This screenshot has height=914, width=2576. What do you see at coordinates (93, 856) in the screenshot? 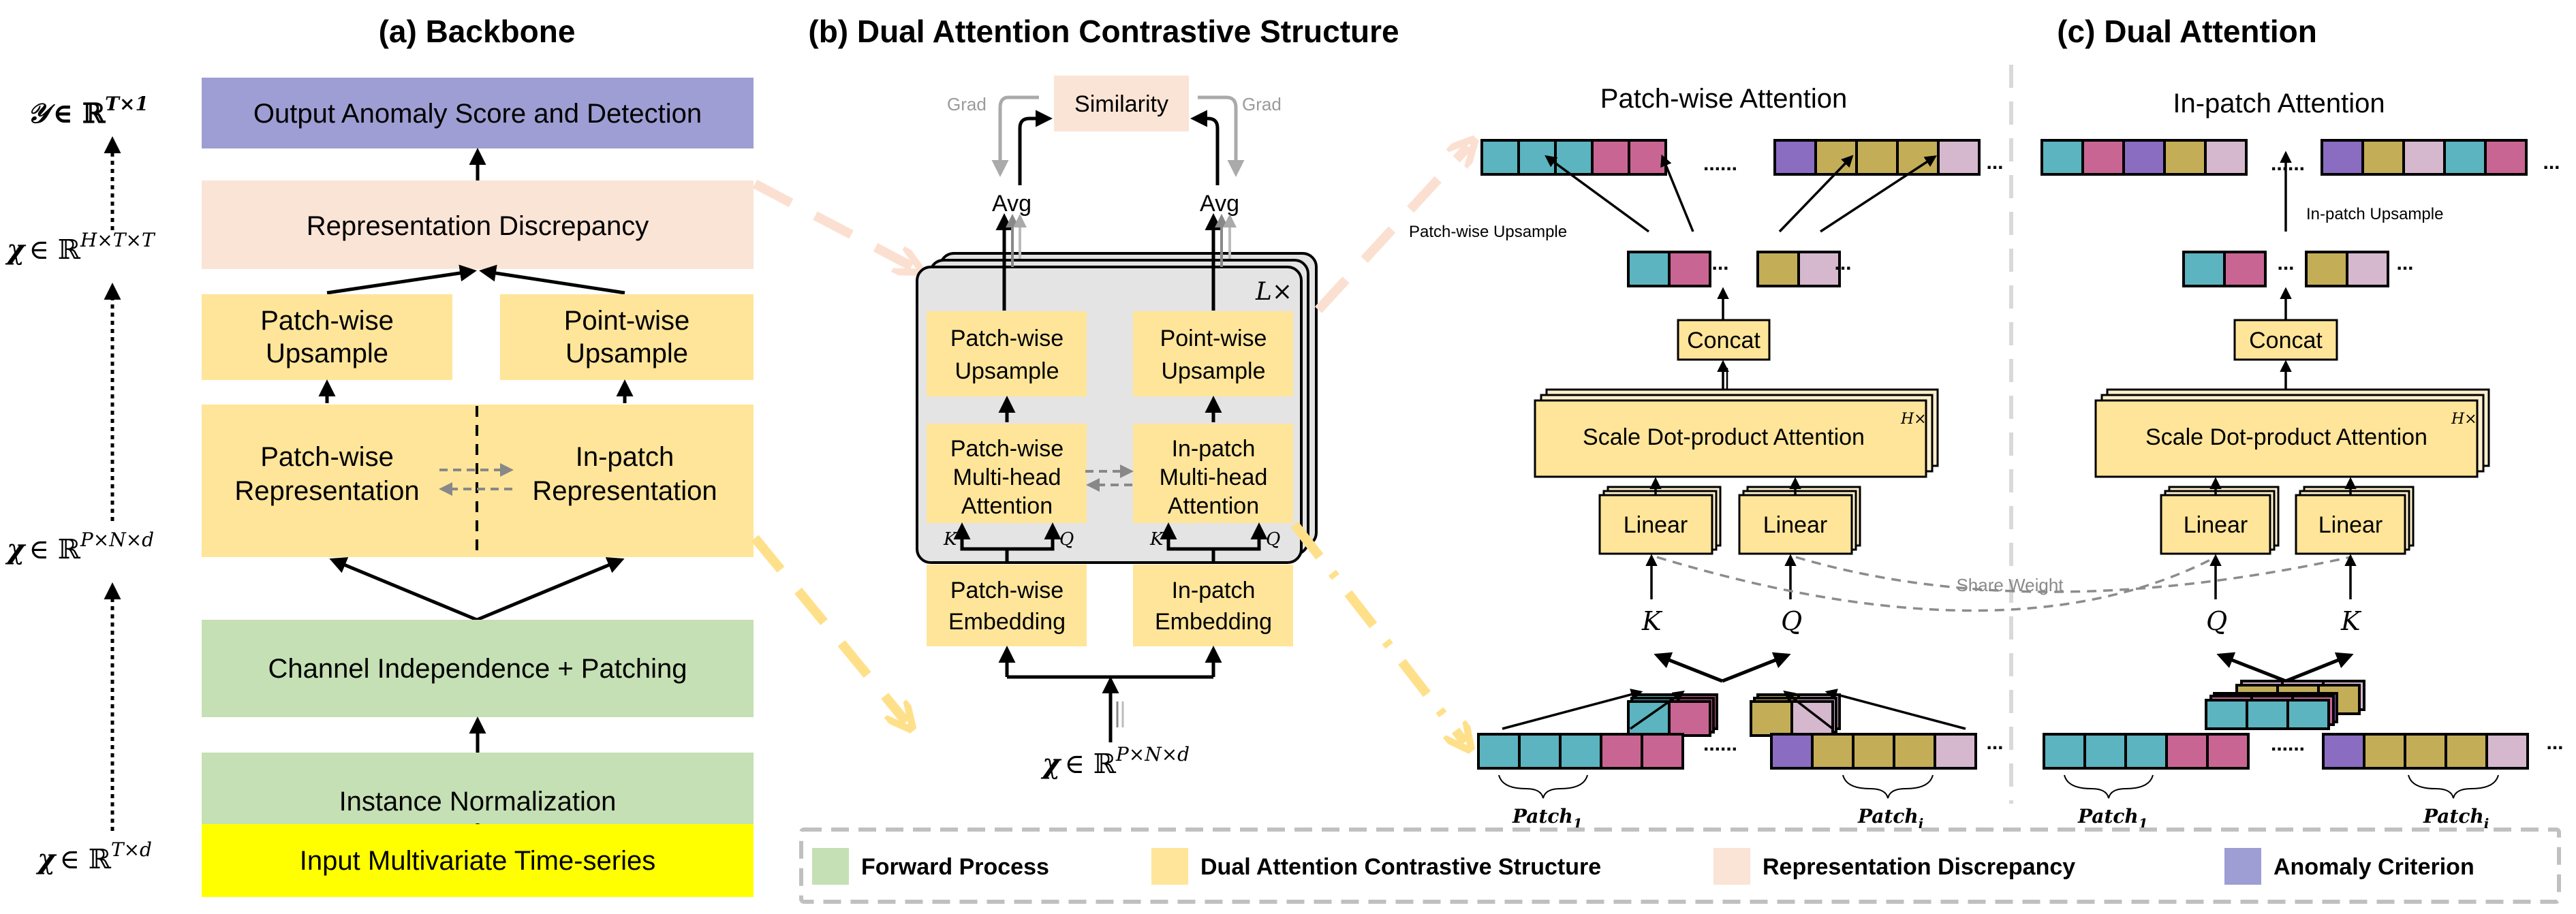
I see `svg-text:χ∈ ℝT×d: χ ∈ ℝT×d` at bounding box center [93, 856].